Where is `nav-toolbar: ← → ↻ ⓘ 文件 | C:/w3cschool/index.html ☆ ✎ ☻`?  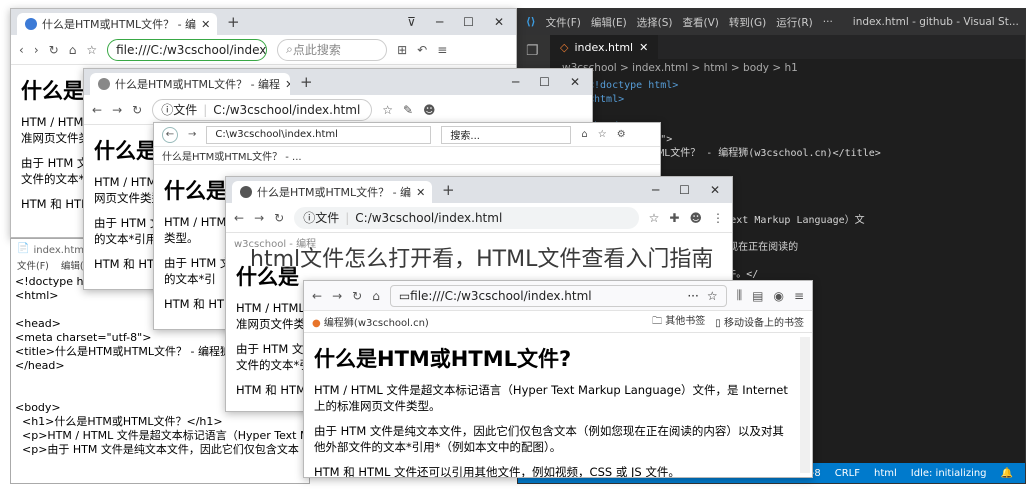 nav-toolbar: ← → ↻ ⓘ 文件 | C:/w3cschool/index.html ☆ ✎ ☻ is located at coordinates (338, 110).